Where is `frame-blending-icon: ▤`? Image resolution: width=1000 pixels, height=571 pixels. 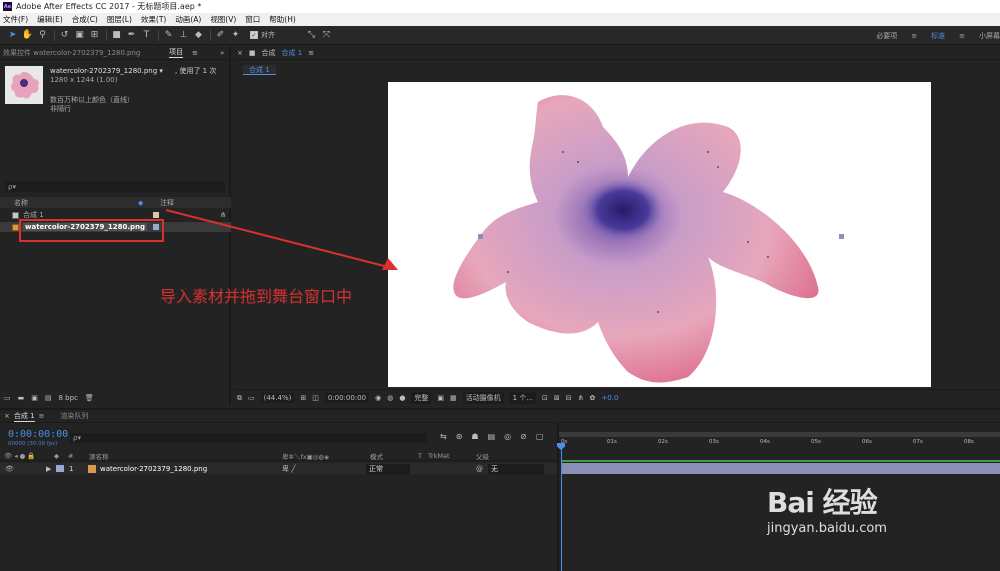
frame-blending-icon: ▤ is located at coordinates (492, 436).